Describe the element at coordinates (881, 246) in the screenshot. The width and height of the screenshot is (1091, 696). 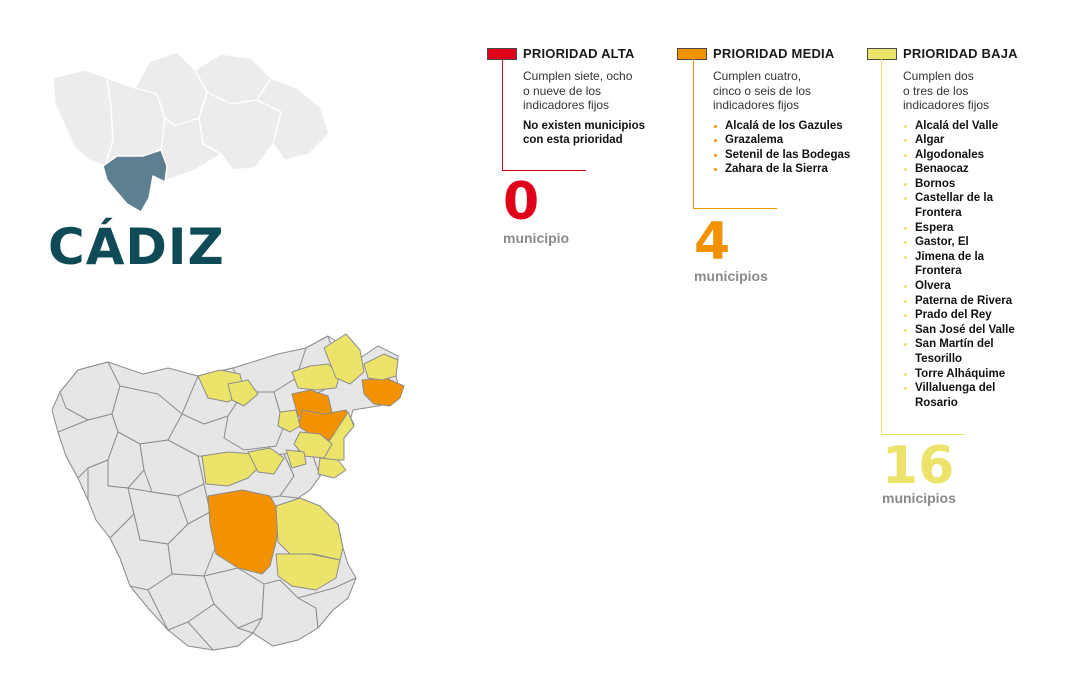
I see `leader-line-baja` at that location.